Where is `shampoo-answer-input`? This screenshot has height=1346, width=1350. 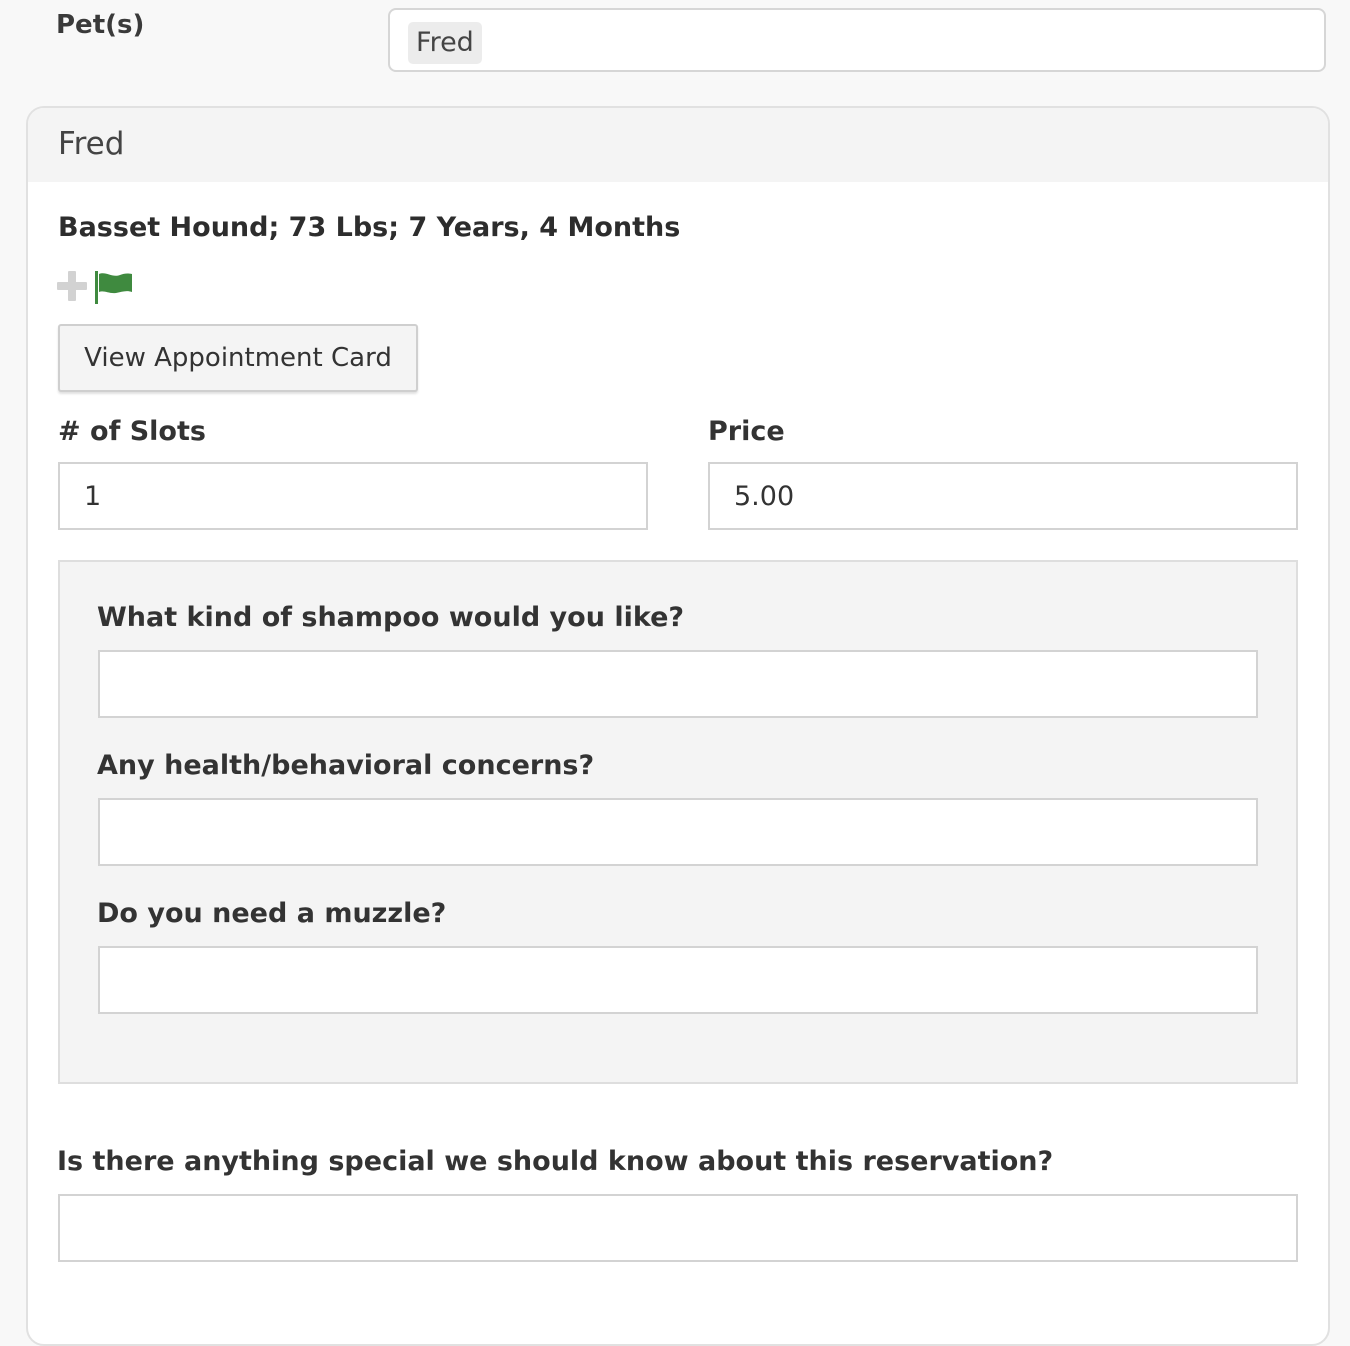
shampoo-answer-input is located at coordinates (678, 684).